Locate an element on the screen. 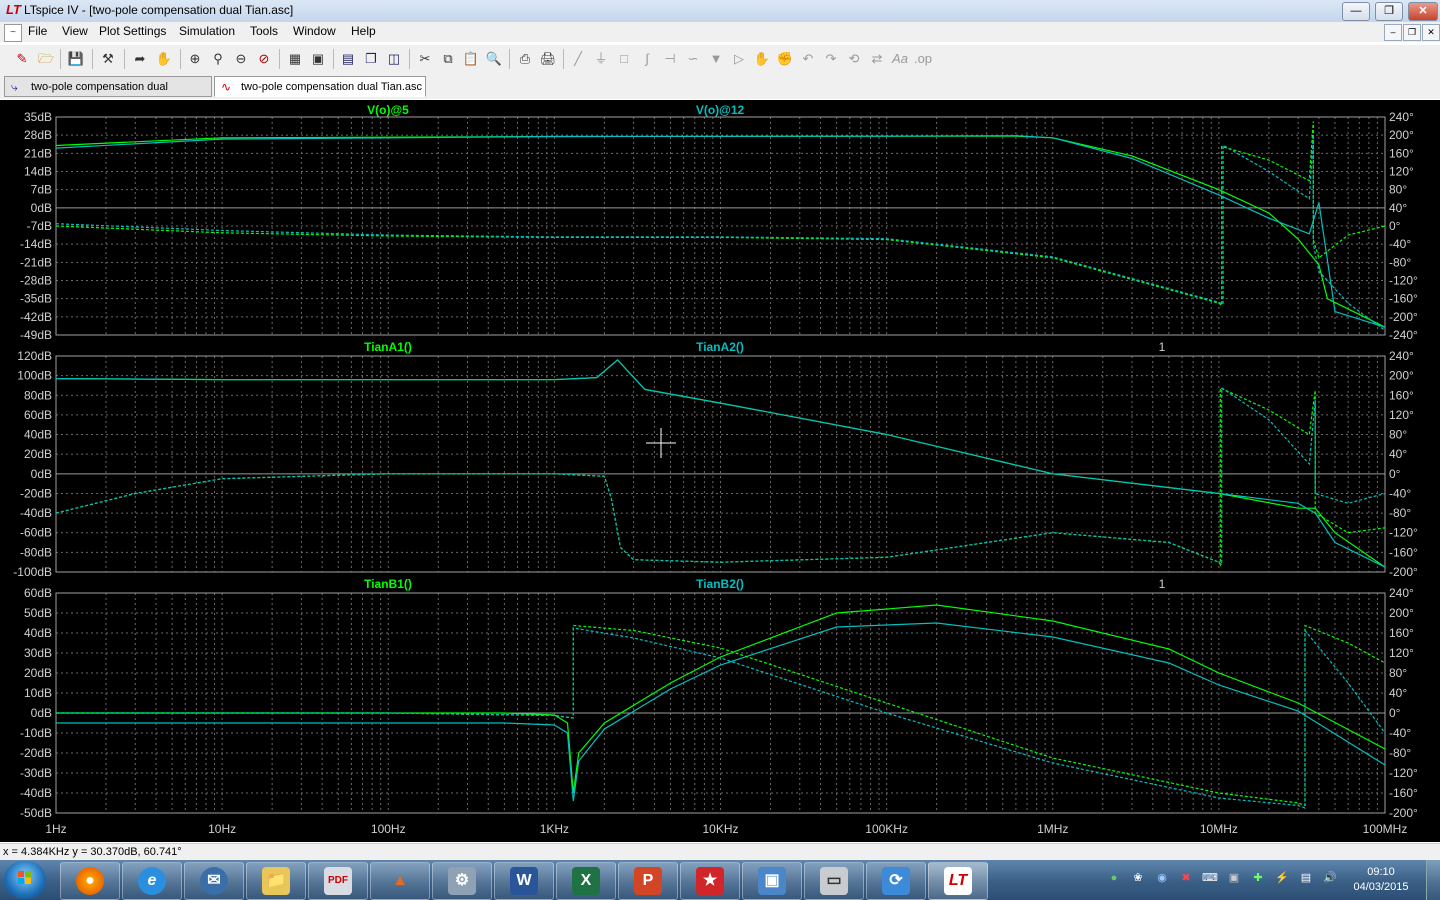  menu-help: Help is located at coordinates (363, 31).